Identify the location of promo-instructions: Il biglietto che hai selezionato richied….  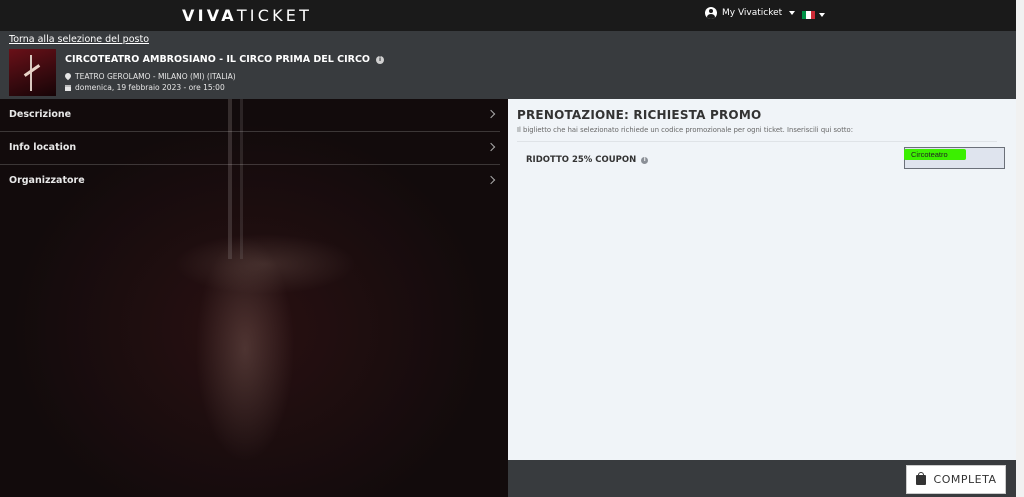
(685, 130).